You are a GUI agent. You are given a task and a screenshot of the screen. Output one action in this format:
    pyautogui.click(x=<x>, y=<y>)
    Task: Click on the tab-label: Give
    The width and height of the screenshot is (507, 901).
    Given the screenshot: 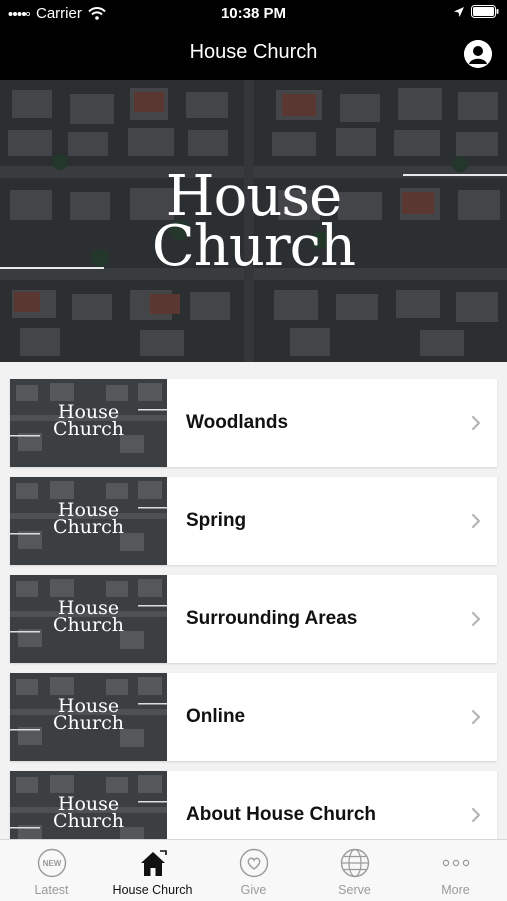 What is the action you would take?
    pyautogui.click(x=253, y=890)
    